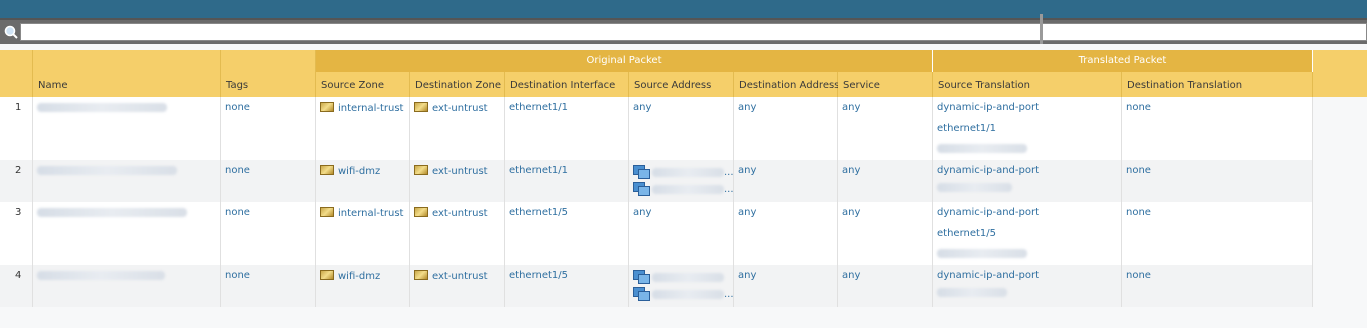 The width and height of the screenshot is (1367, 328). I want to click on header-source-translation-label: Source Translation, so click(984, 85).